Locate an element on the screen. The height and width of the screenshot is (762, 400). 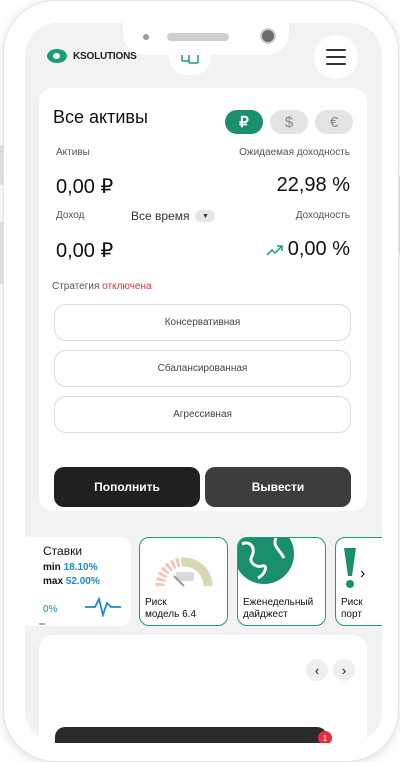
currency-eur-button: € is located at coordinates (334, 122).